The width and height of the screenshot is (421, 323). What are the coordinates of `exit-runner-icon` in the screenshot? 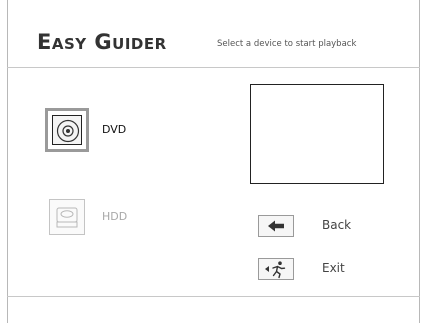 It's located at (275, 270).